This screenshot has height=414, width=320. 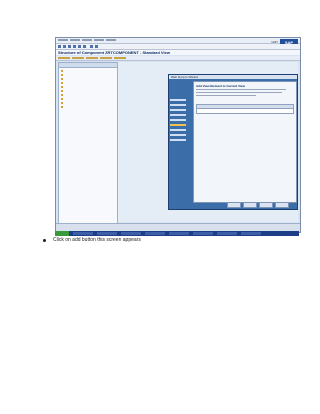 I want to click on dialog-body: Add View Element to Current View, so click(x=245, y=142).